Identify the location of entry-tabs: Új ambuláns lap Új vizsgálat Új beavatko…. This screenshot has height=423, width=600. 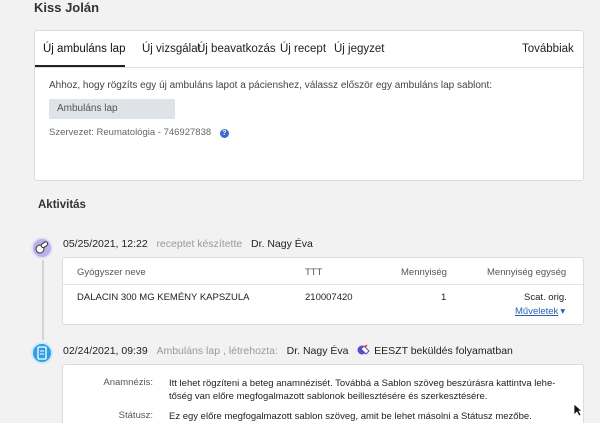
(309, 49).